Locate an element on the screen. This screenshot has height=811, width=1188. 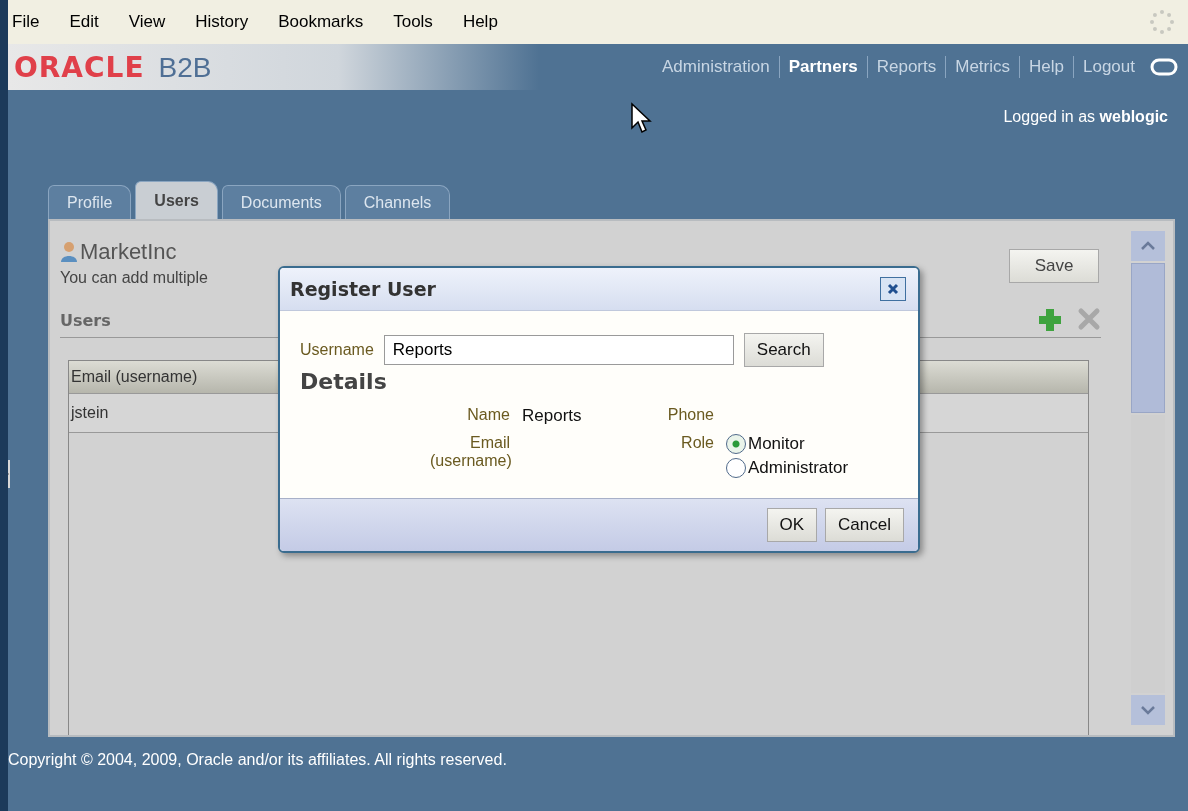
search-button: Search is located at coordinates (783, 350).